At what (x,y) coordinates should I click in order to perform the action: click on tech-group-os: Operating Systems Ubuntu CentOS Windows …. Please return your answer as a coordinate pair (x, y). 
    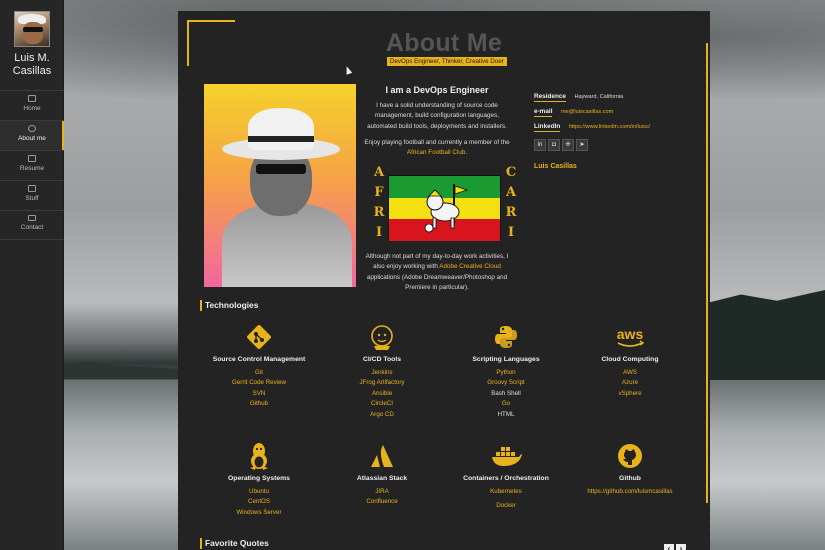
    Looking at the image, I should click on (259, 479).